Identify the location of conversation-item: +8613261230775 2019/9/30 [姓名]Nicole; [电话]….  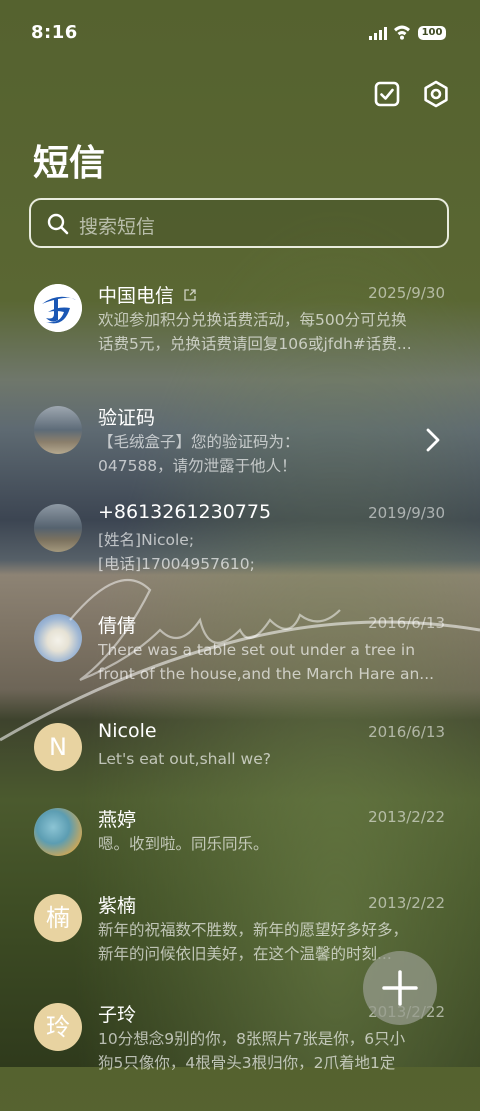
(240, 556).